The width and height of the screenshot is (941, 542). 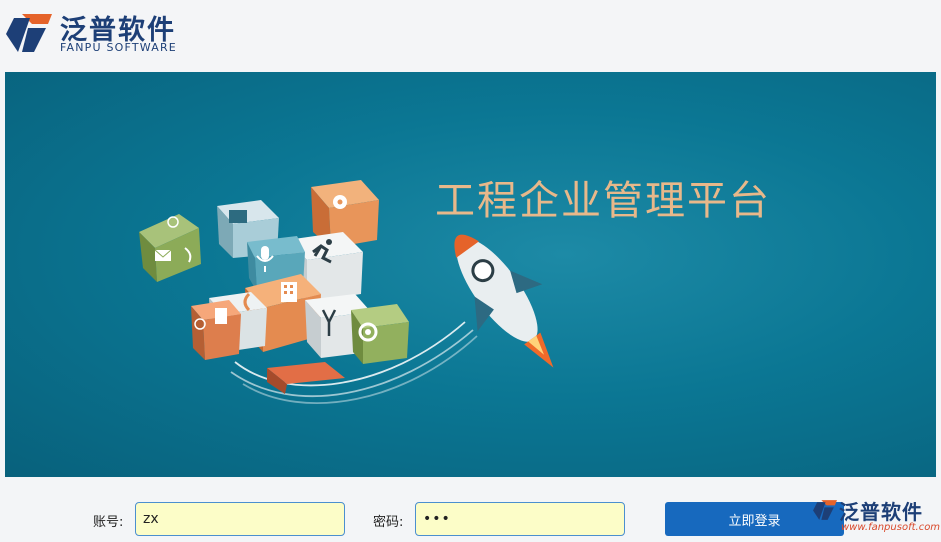 What do you see at coordinates (240, 519) in the screenshot?
I see `account-input` at bounding box center [240, 519].